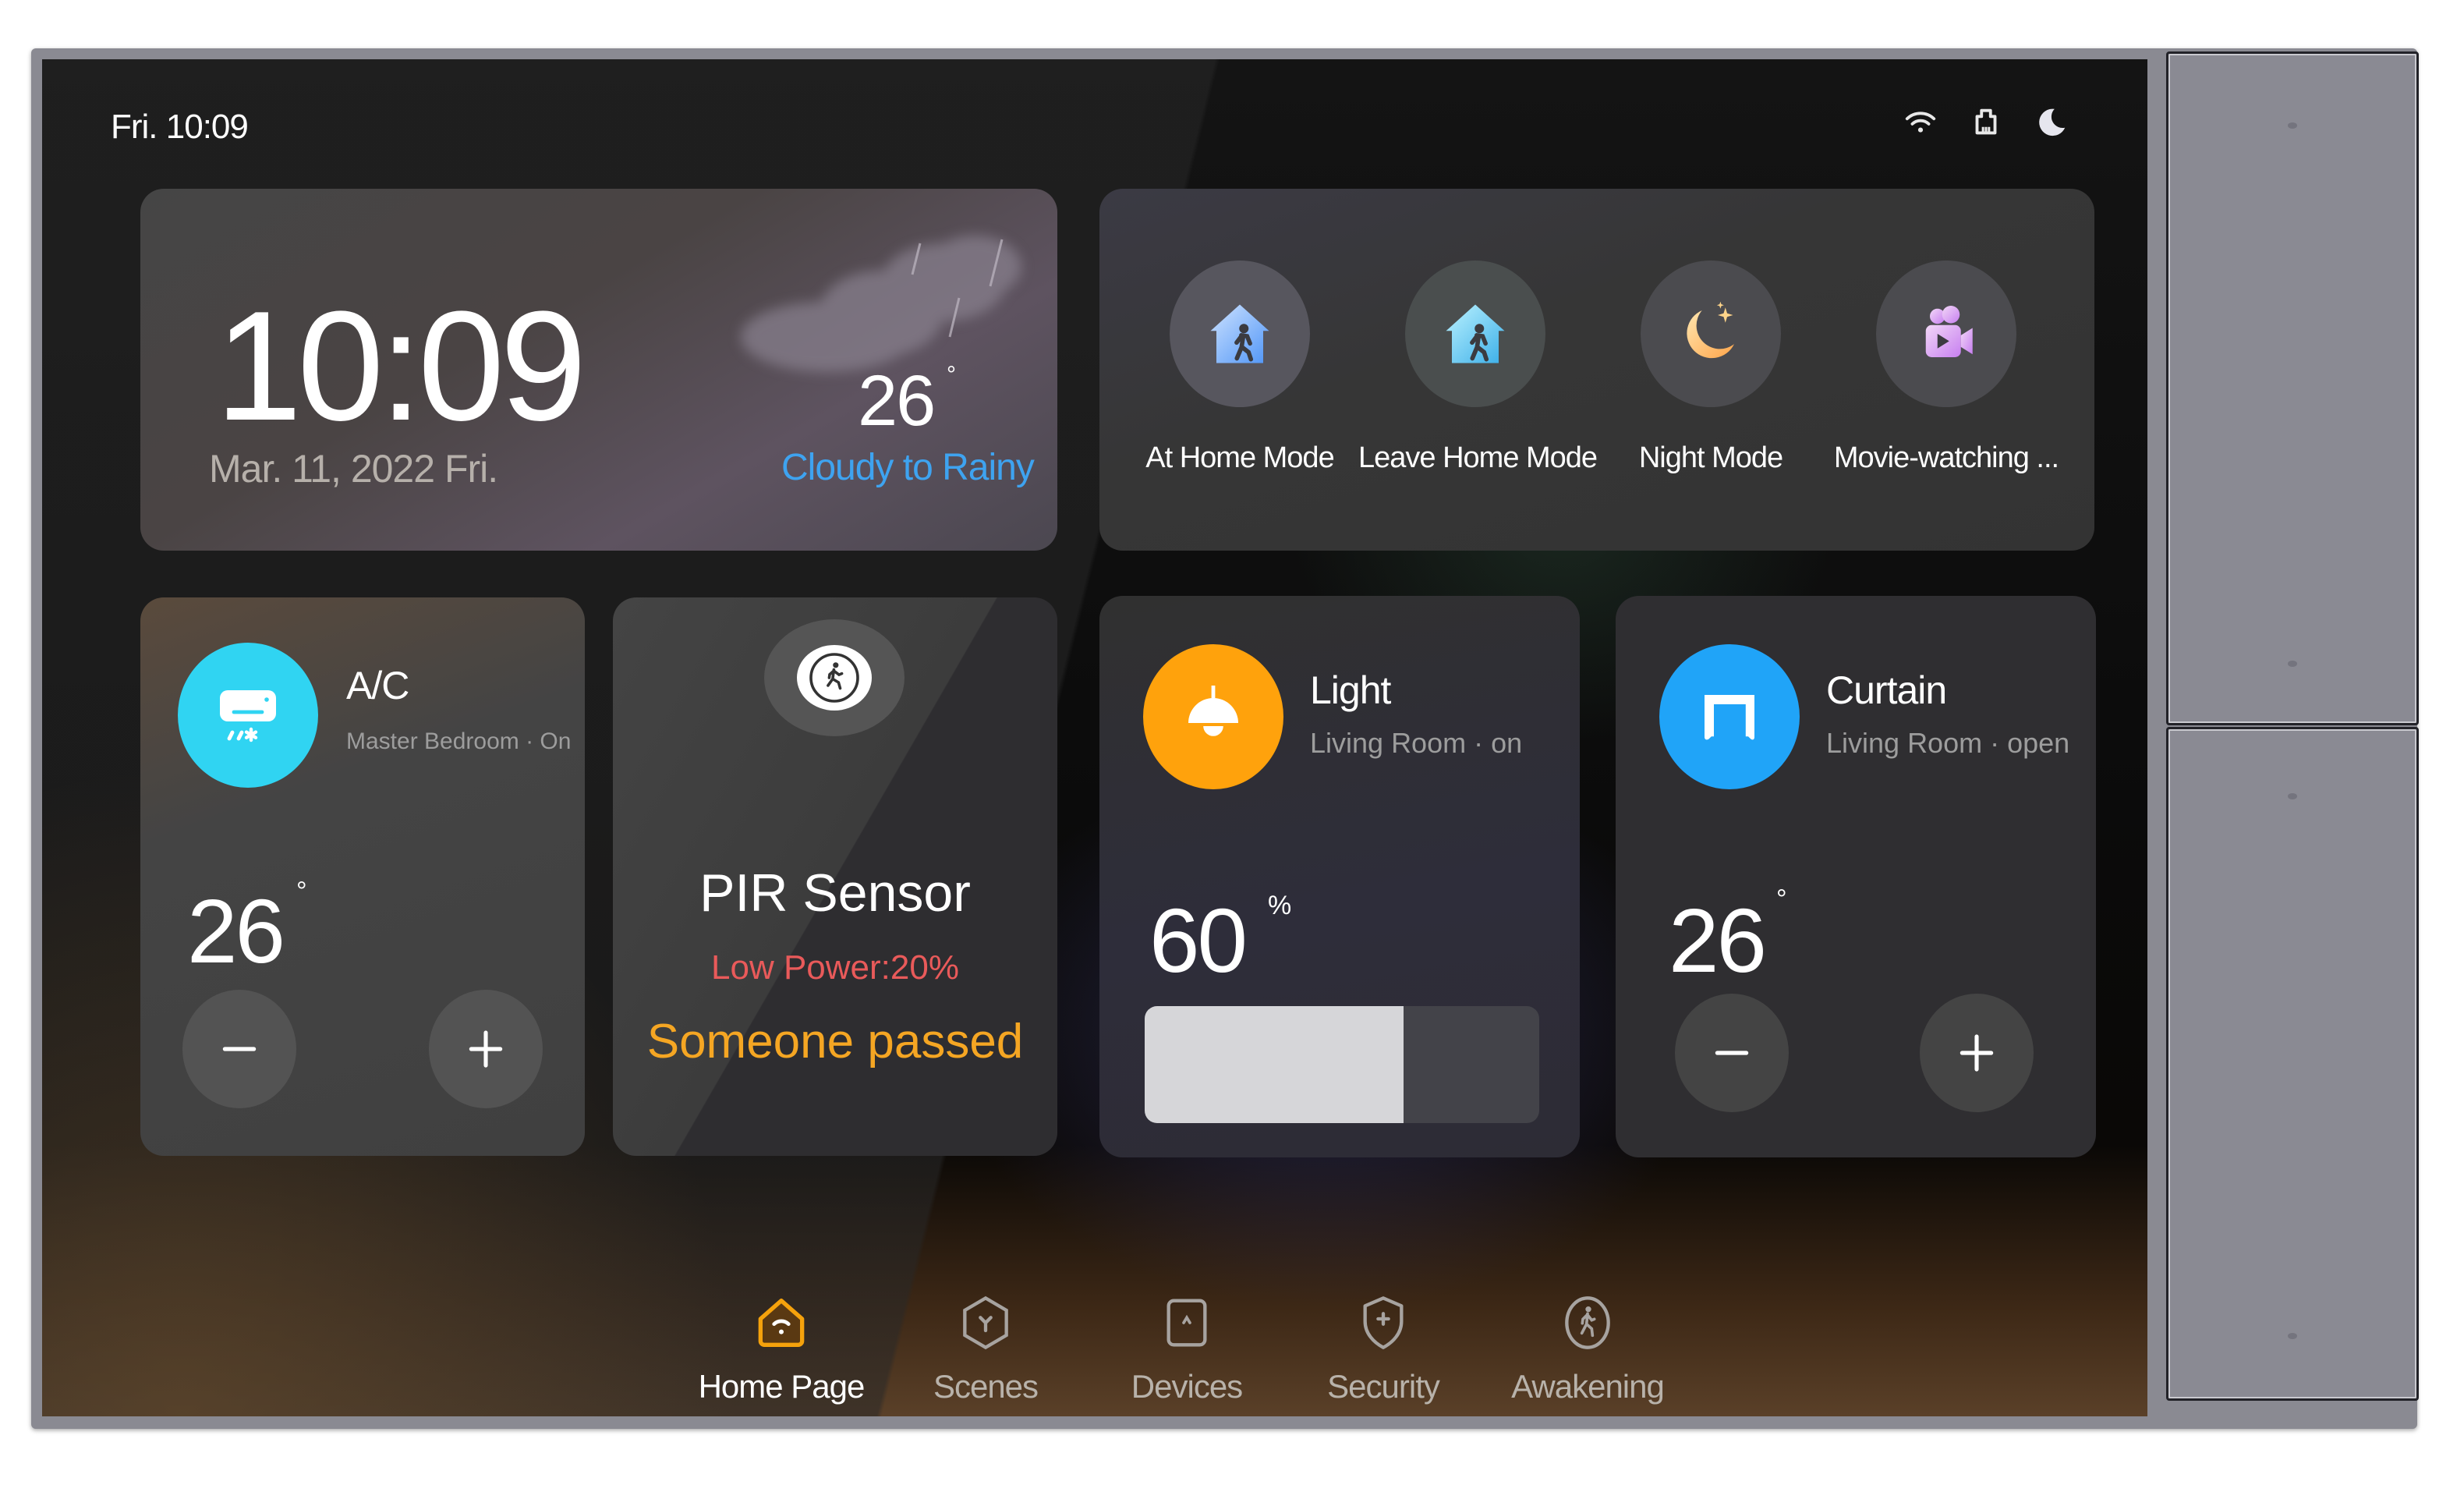  What do you see at coordinates (951, 375) in the screenshot?
I see `weather-unit: °` at bounding box center [951, 375].